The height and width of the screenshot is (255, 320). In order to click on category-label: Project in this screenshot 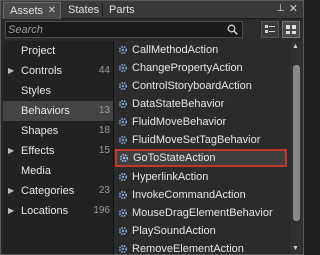, I will do `click(38, 51)`.